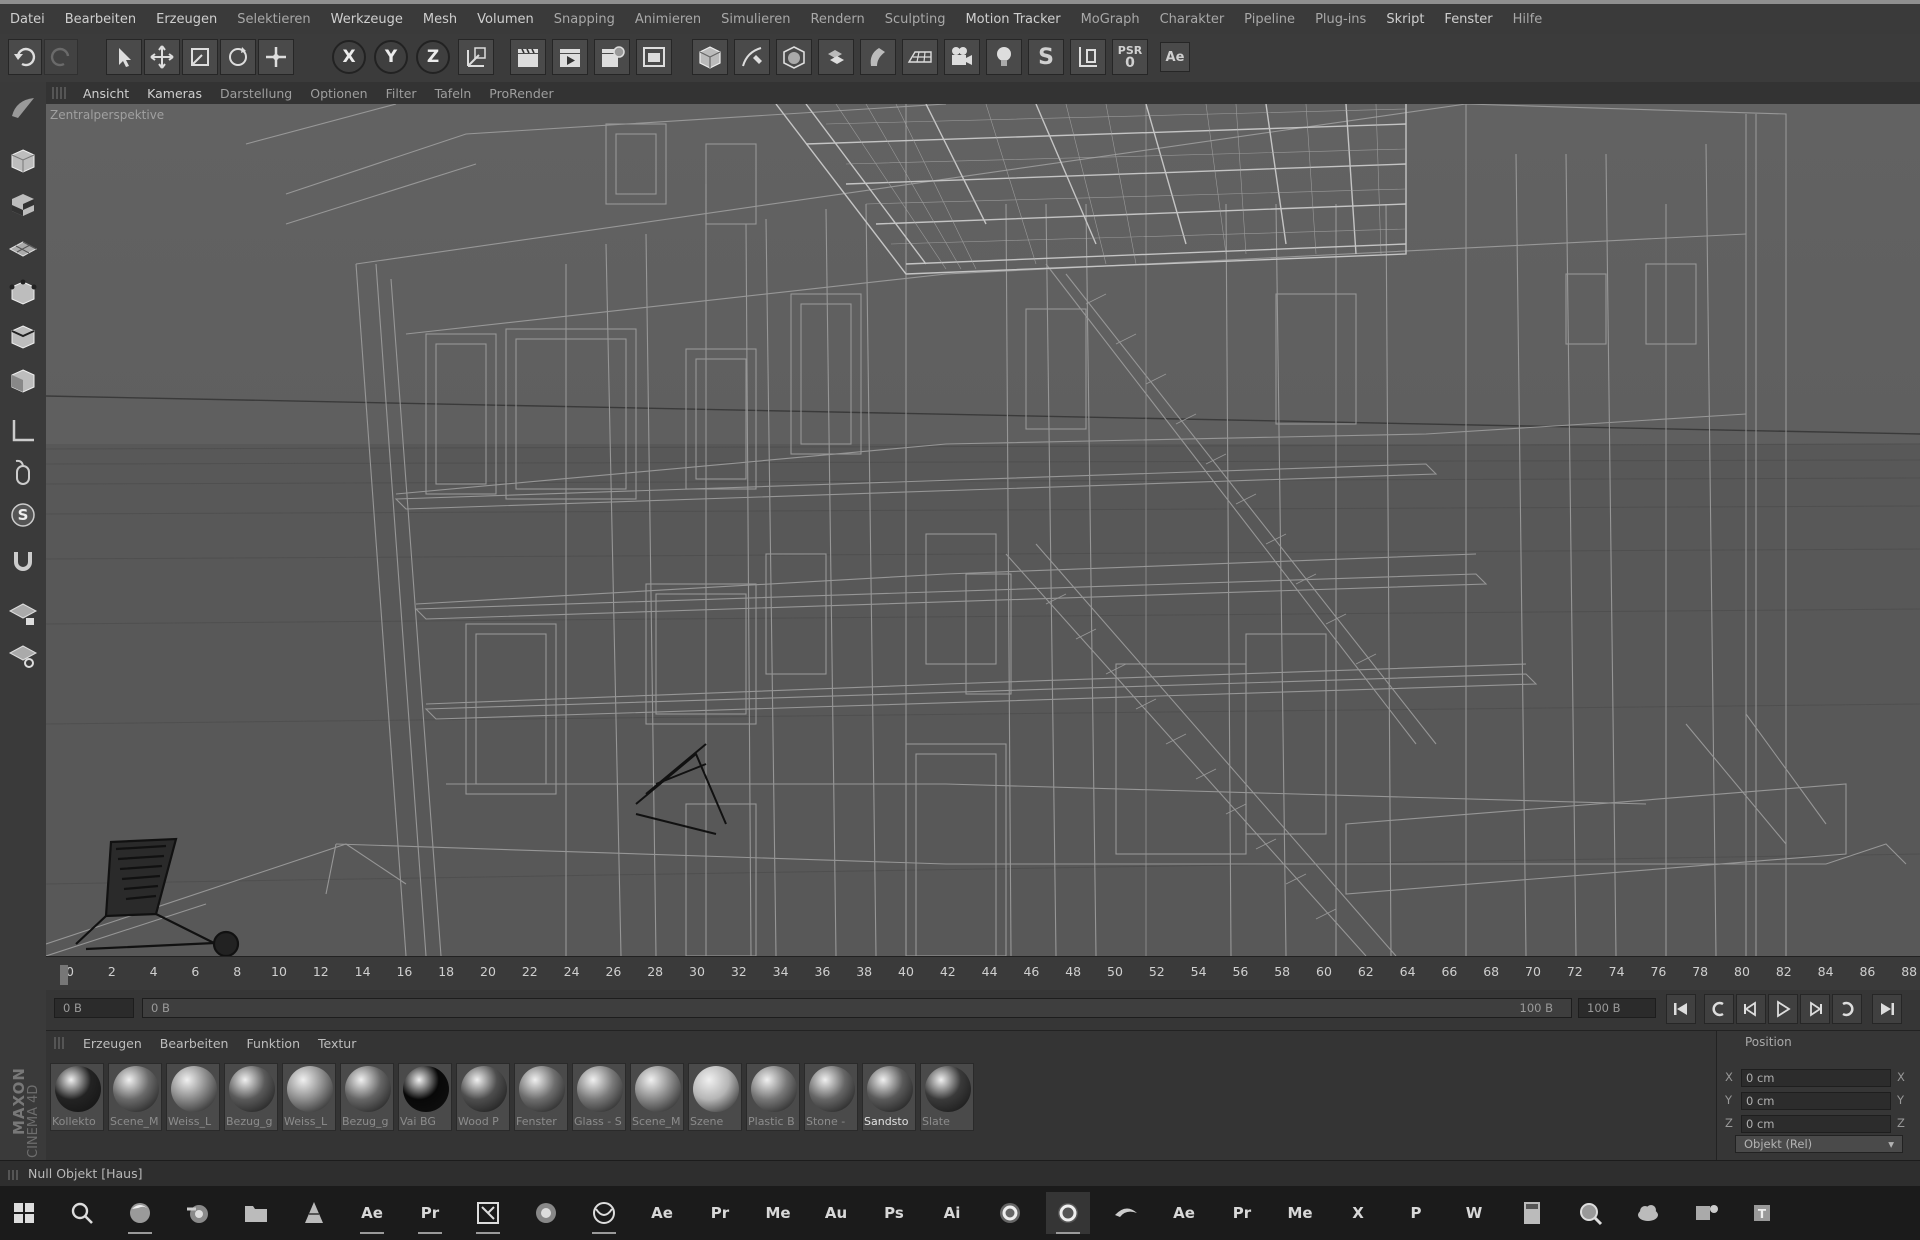  Describe the element at coordinates (273, 1043) in the screenshot. I see `material-menu-funktion: Funktion` at that location.